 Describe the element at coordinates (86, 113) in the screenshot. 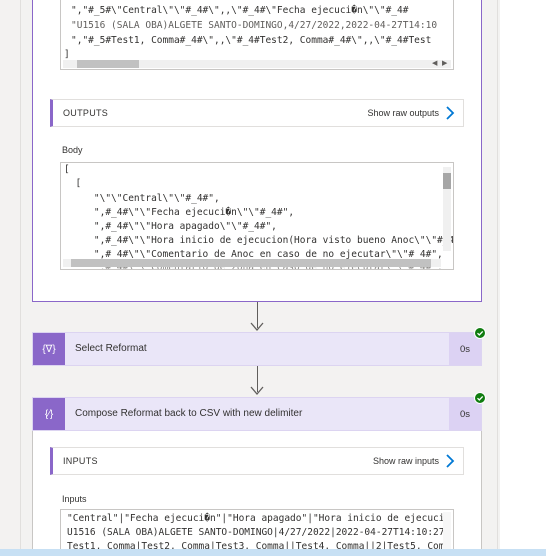

I see `outputs-title: OUTPUTS` at that location.